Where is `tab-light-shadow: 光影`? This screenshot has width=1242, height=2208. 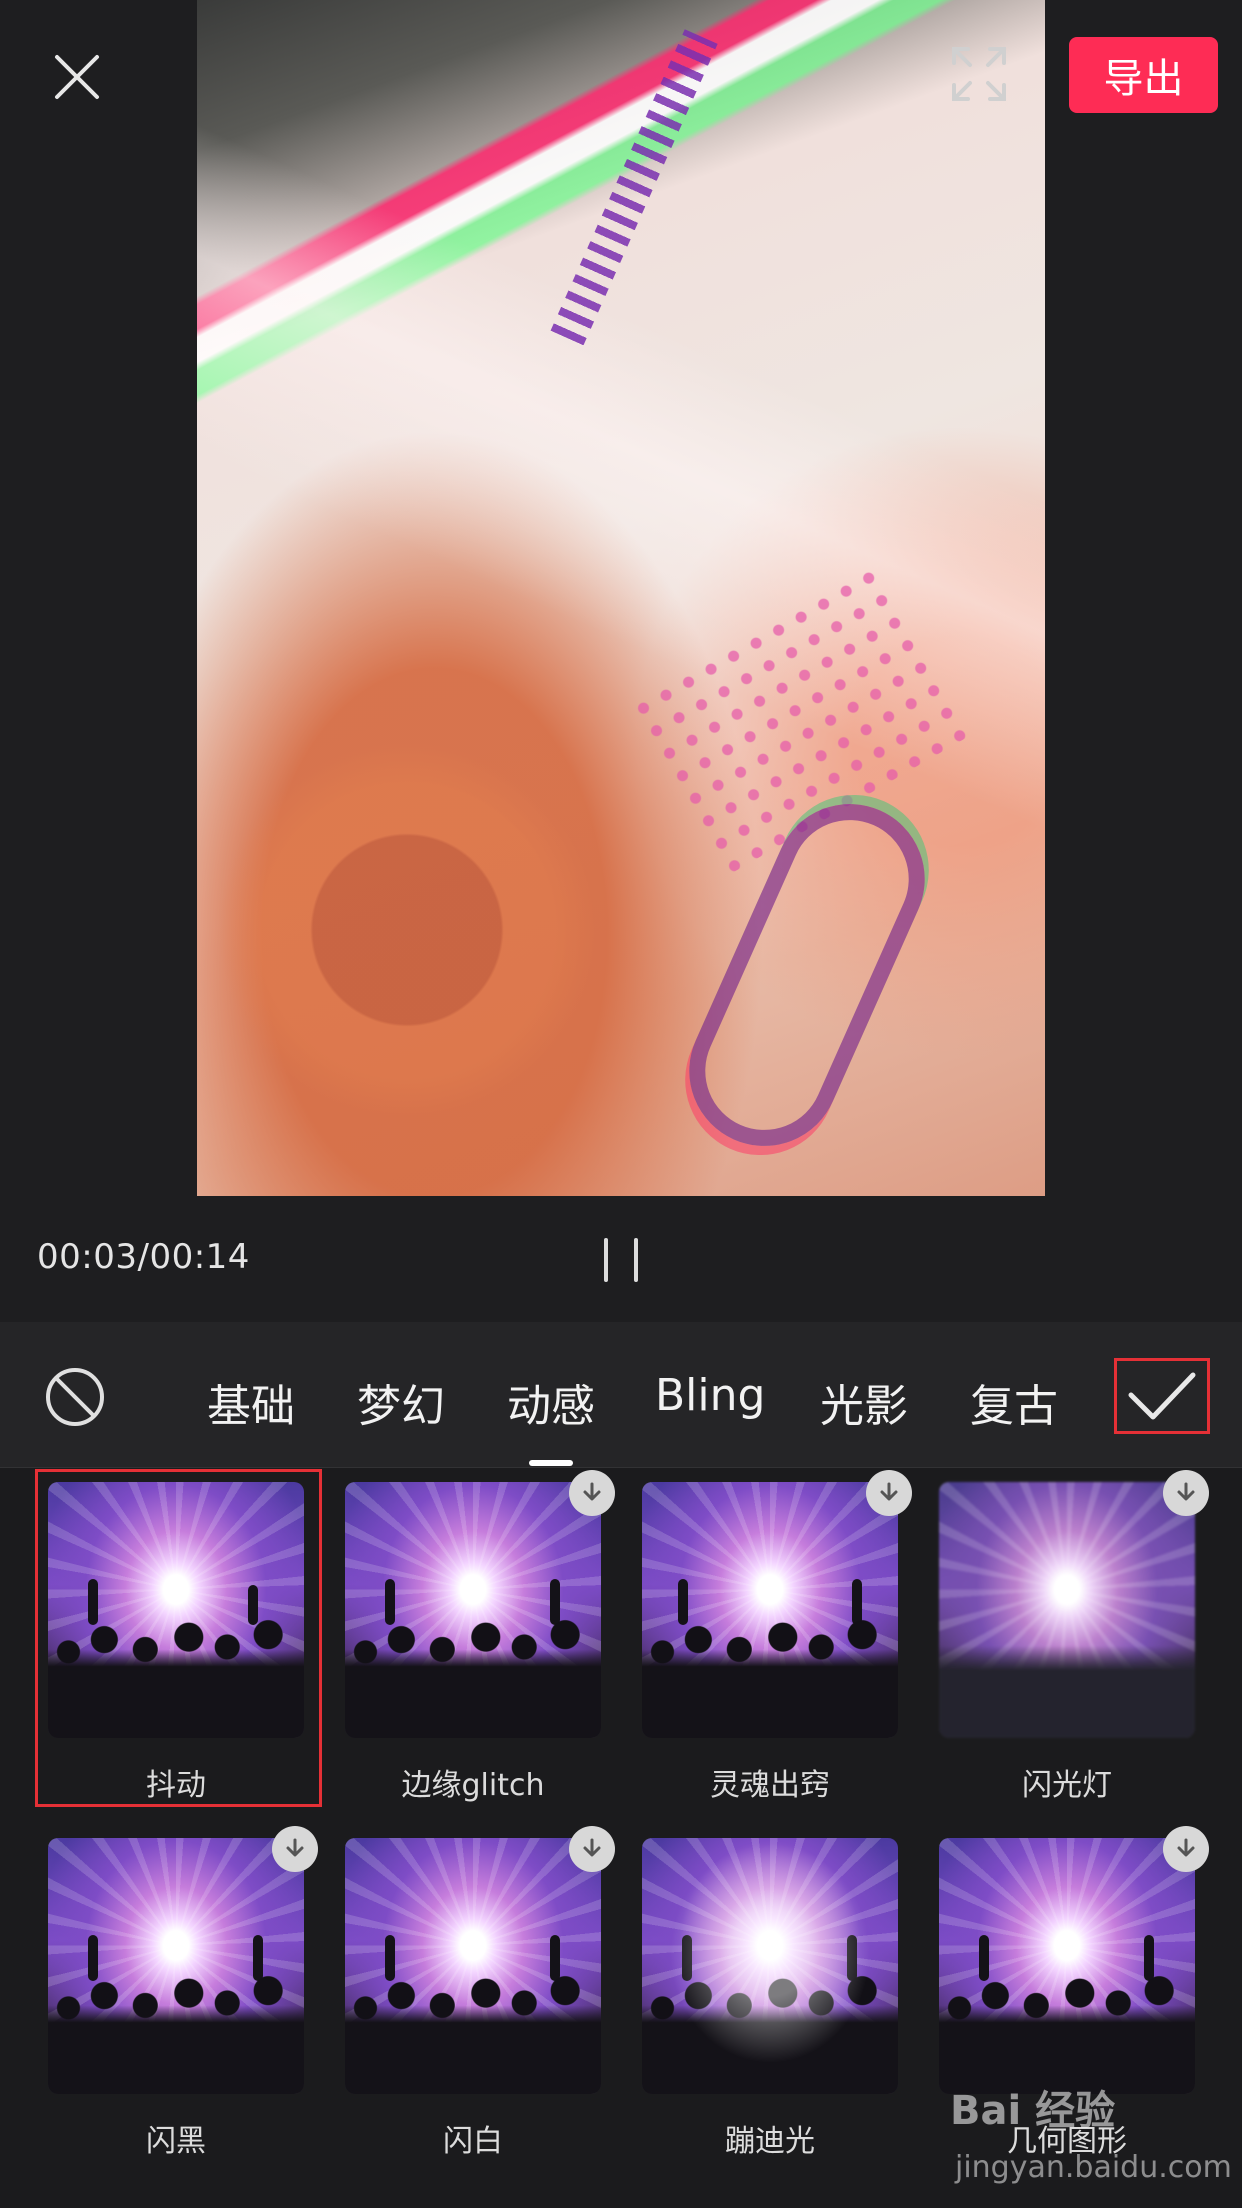 tab-light-shadow: 光影 is located at coordinates (864, 1402).